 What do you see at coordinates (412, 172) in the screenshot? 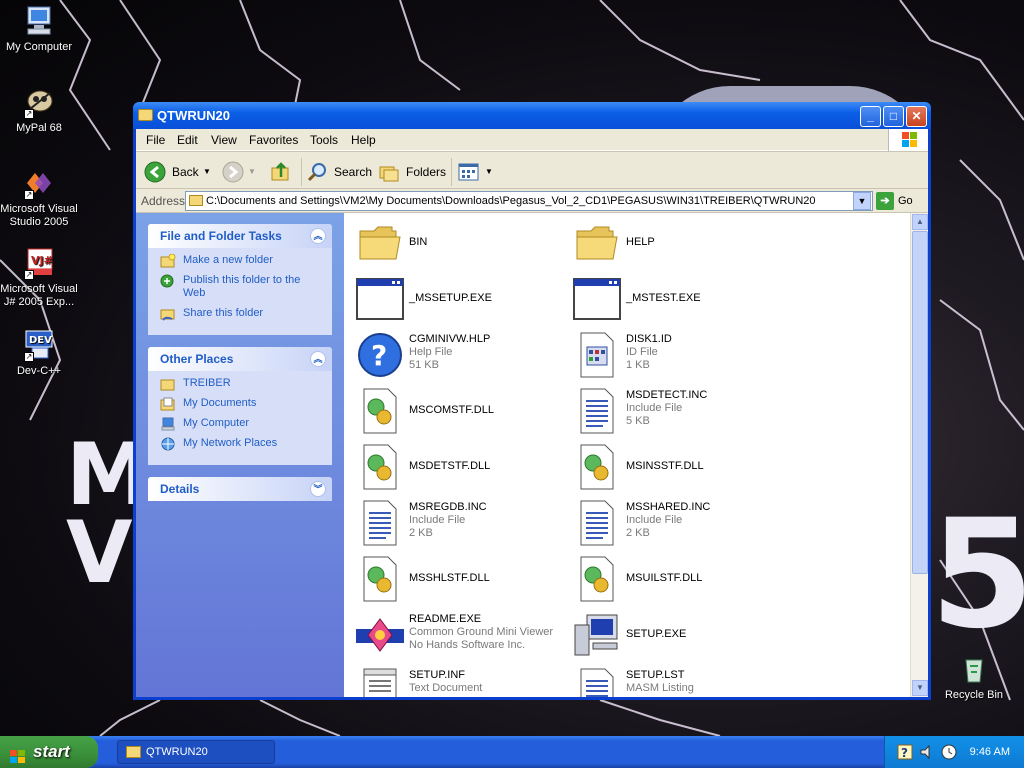
I see `folders-button: Folders` at bounding box center [412, 172].